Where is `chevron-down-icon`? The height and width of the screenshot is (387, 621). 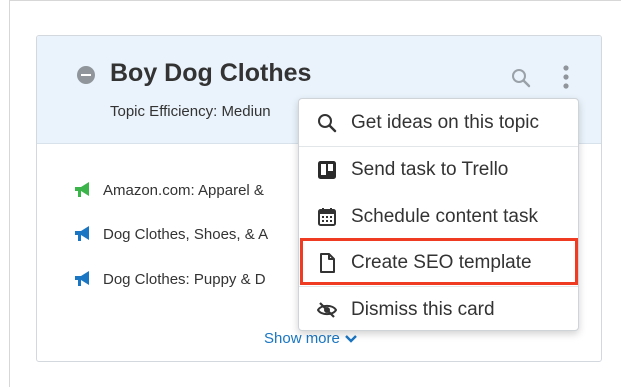 chevron-down-icon is located at coordinates (351, 338).